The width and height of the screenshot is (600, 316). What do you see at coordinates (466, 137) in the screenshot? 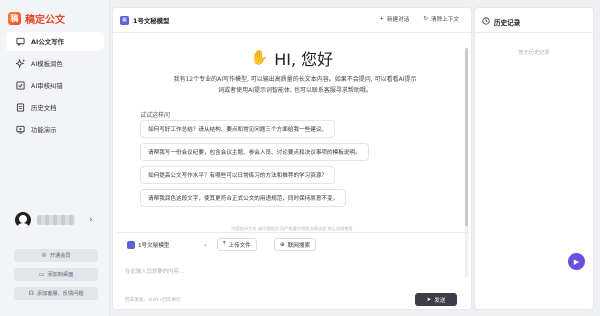
I see `scroll-thumb` at bounding box center [466, 137].